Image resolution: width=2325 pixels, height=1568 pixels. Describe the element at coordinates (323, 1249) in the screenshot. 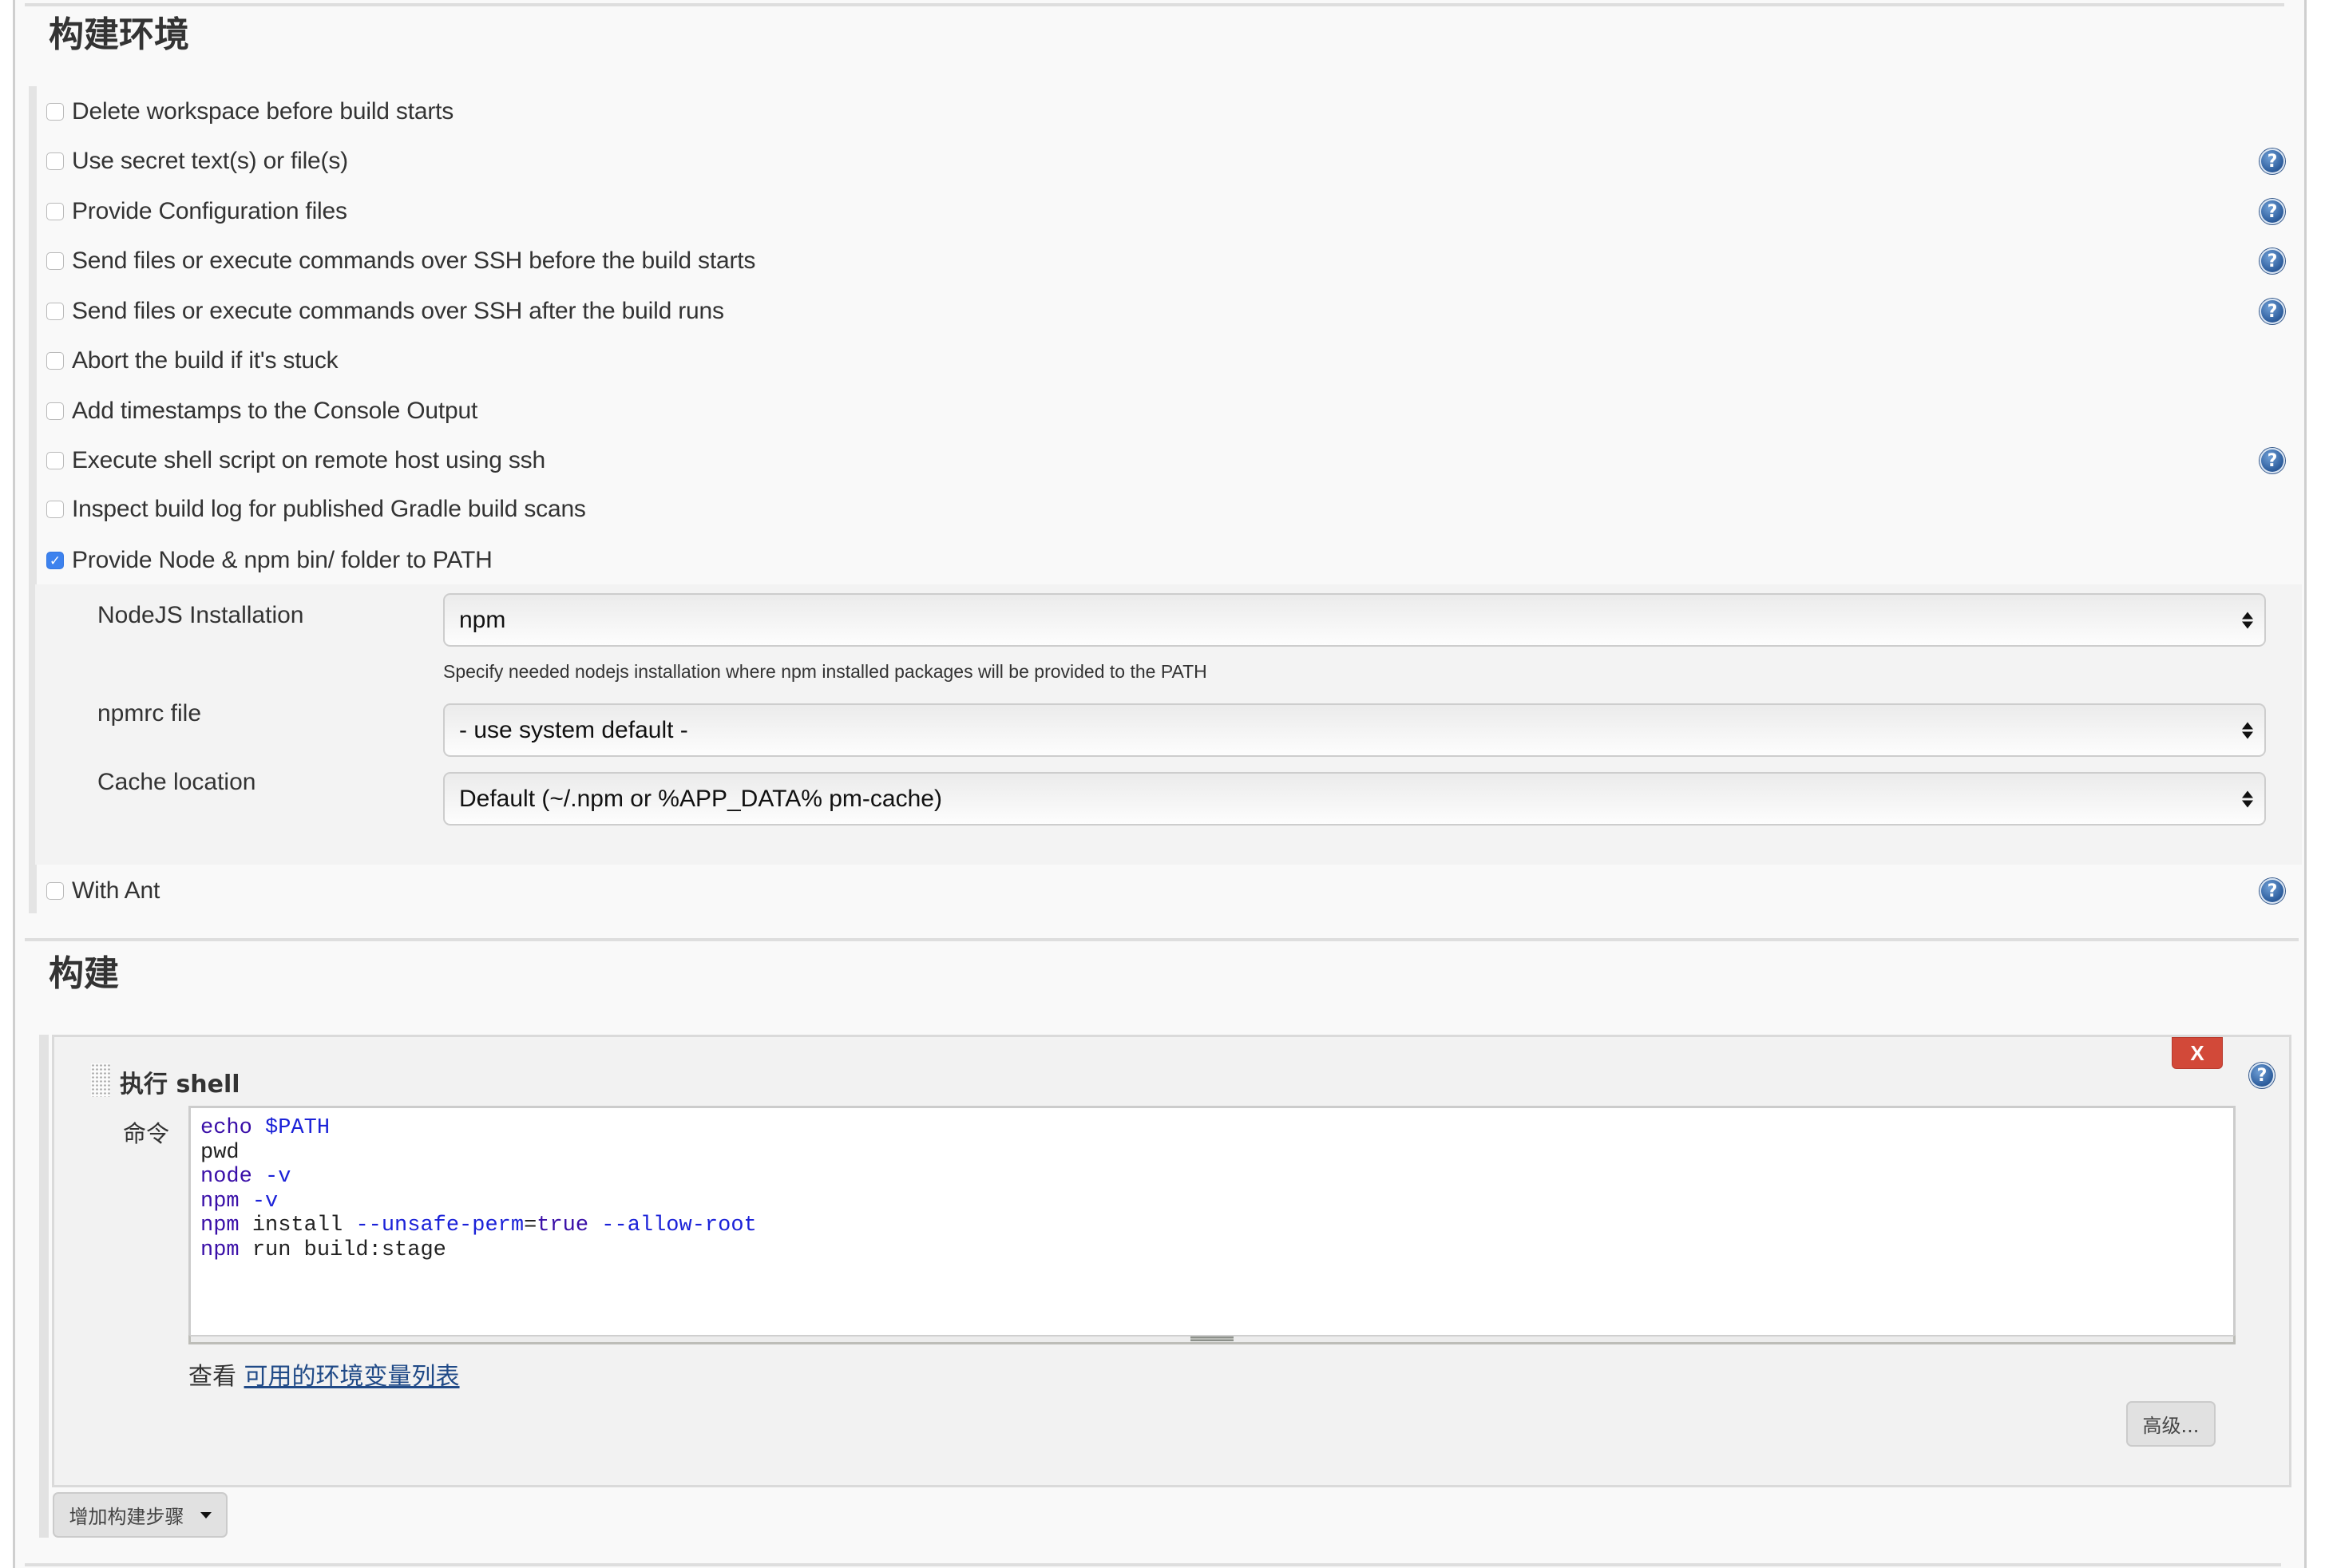

I see `code-line: npm run build:stage` at that location.